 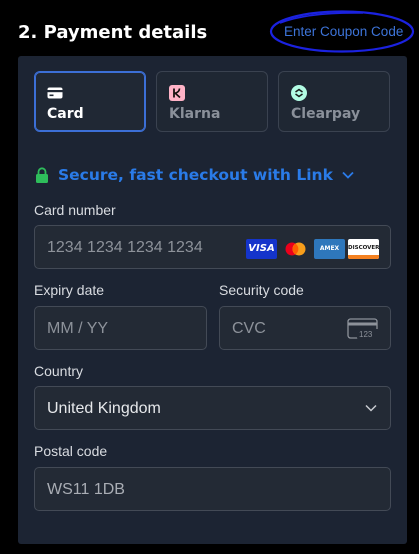 What do you see at coordinates (55, 93) in the screenshot?
I see `card-icon` at bounding box center [55, 93].